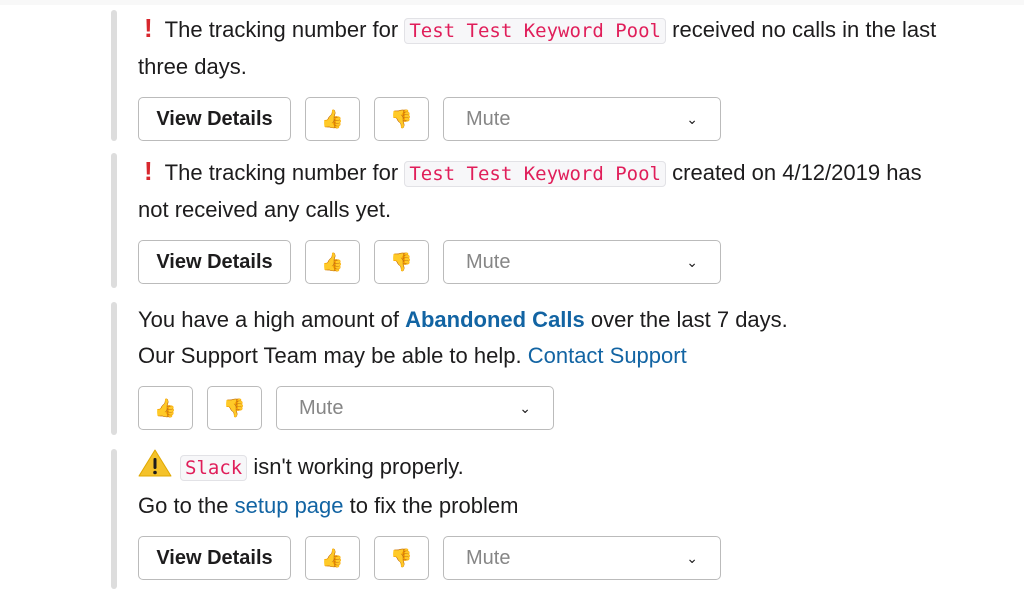 The image size is (1024, 589). Describe the element at coordinates (192, 66) in the screenshot. I see `message-line: three days.` at that location.